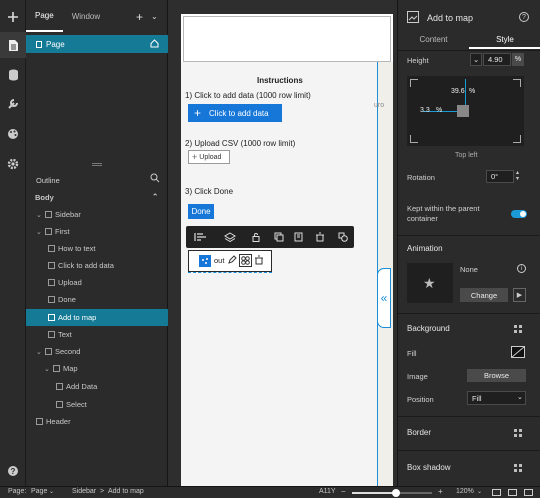 This screenshot has height=498, width=540. Describe the element at coordinates (343, 491) in the screenshot. I see `zoom-out-icon: −` at that location.